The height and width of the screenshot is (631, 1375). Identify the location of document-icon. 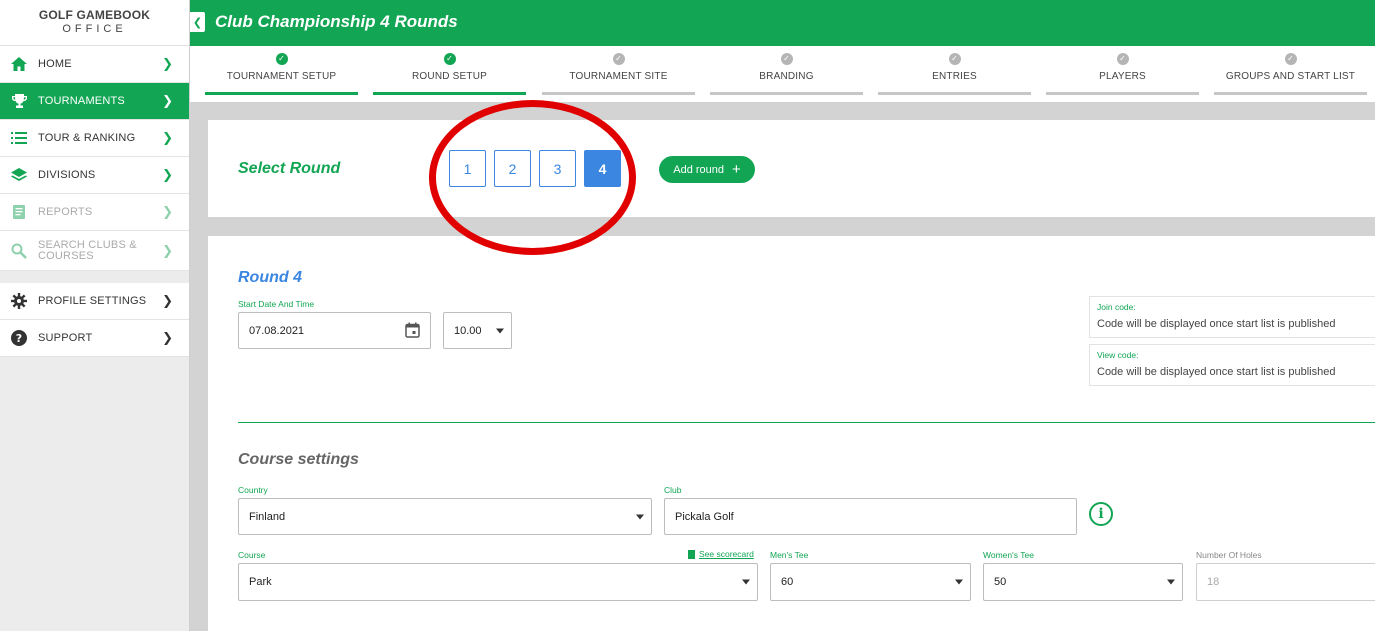
(691, 554).